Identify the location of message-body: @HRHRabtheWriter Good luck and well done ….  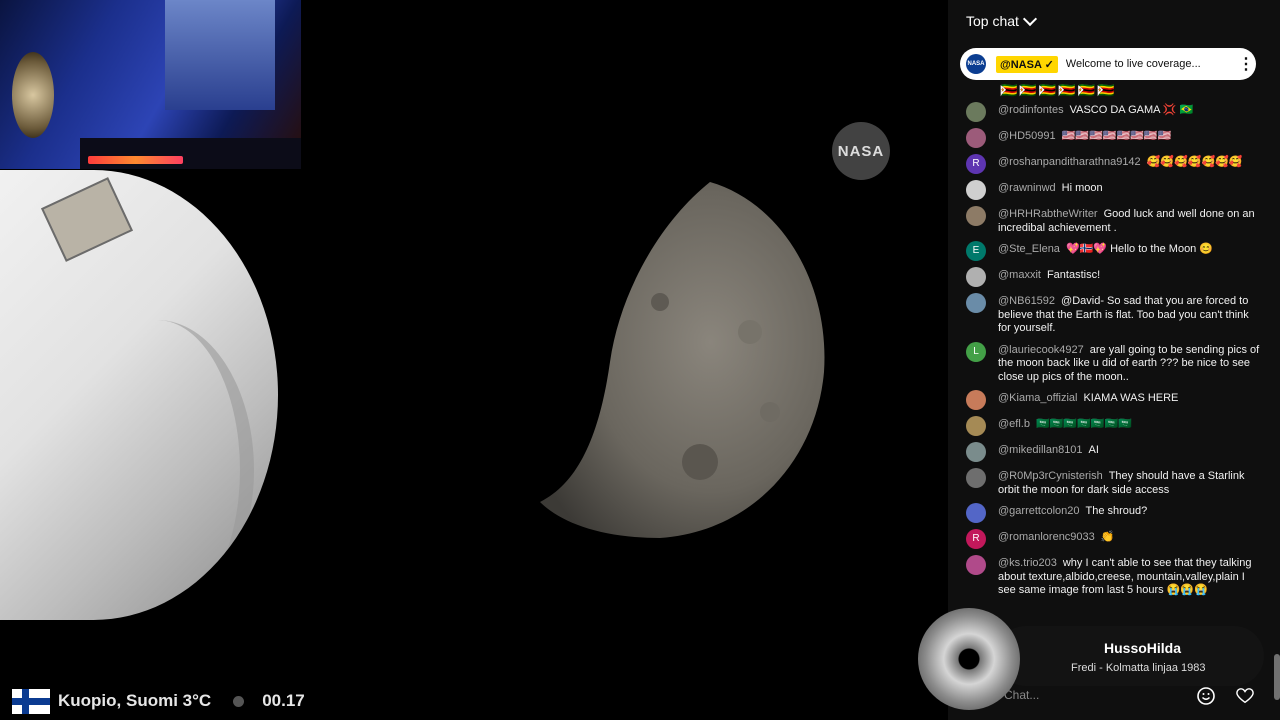
(1130, 221).